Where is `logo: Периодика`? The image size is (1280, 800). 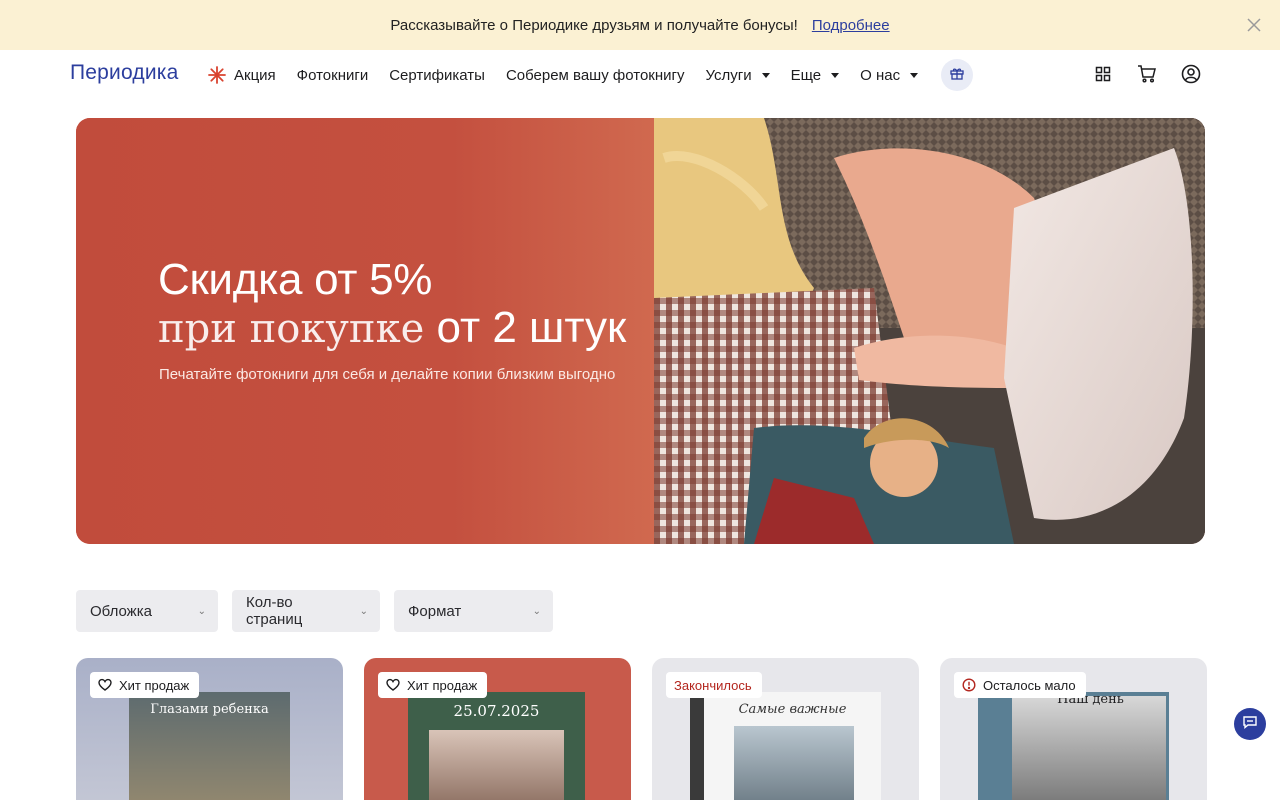
logo: Периодика is located at coordinates (124, 73).